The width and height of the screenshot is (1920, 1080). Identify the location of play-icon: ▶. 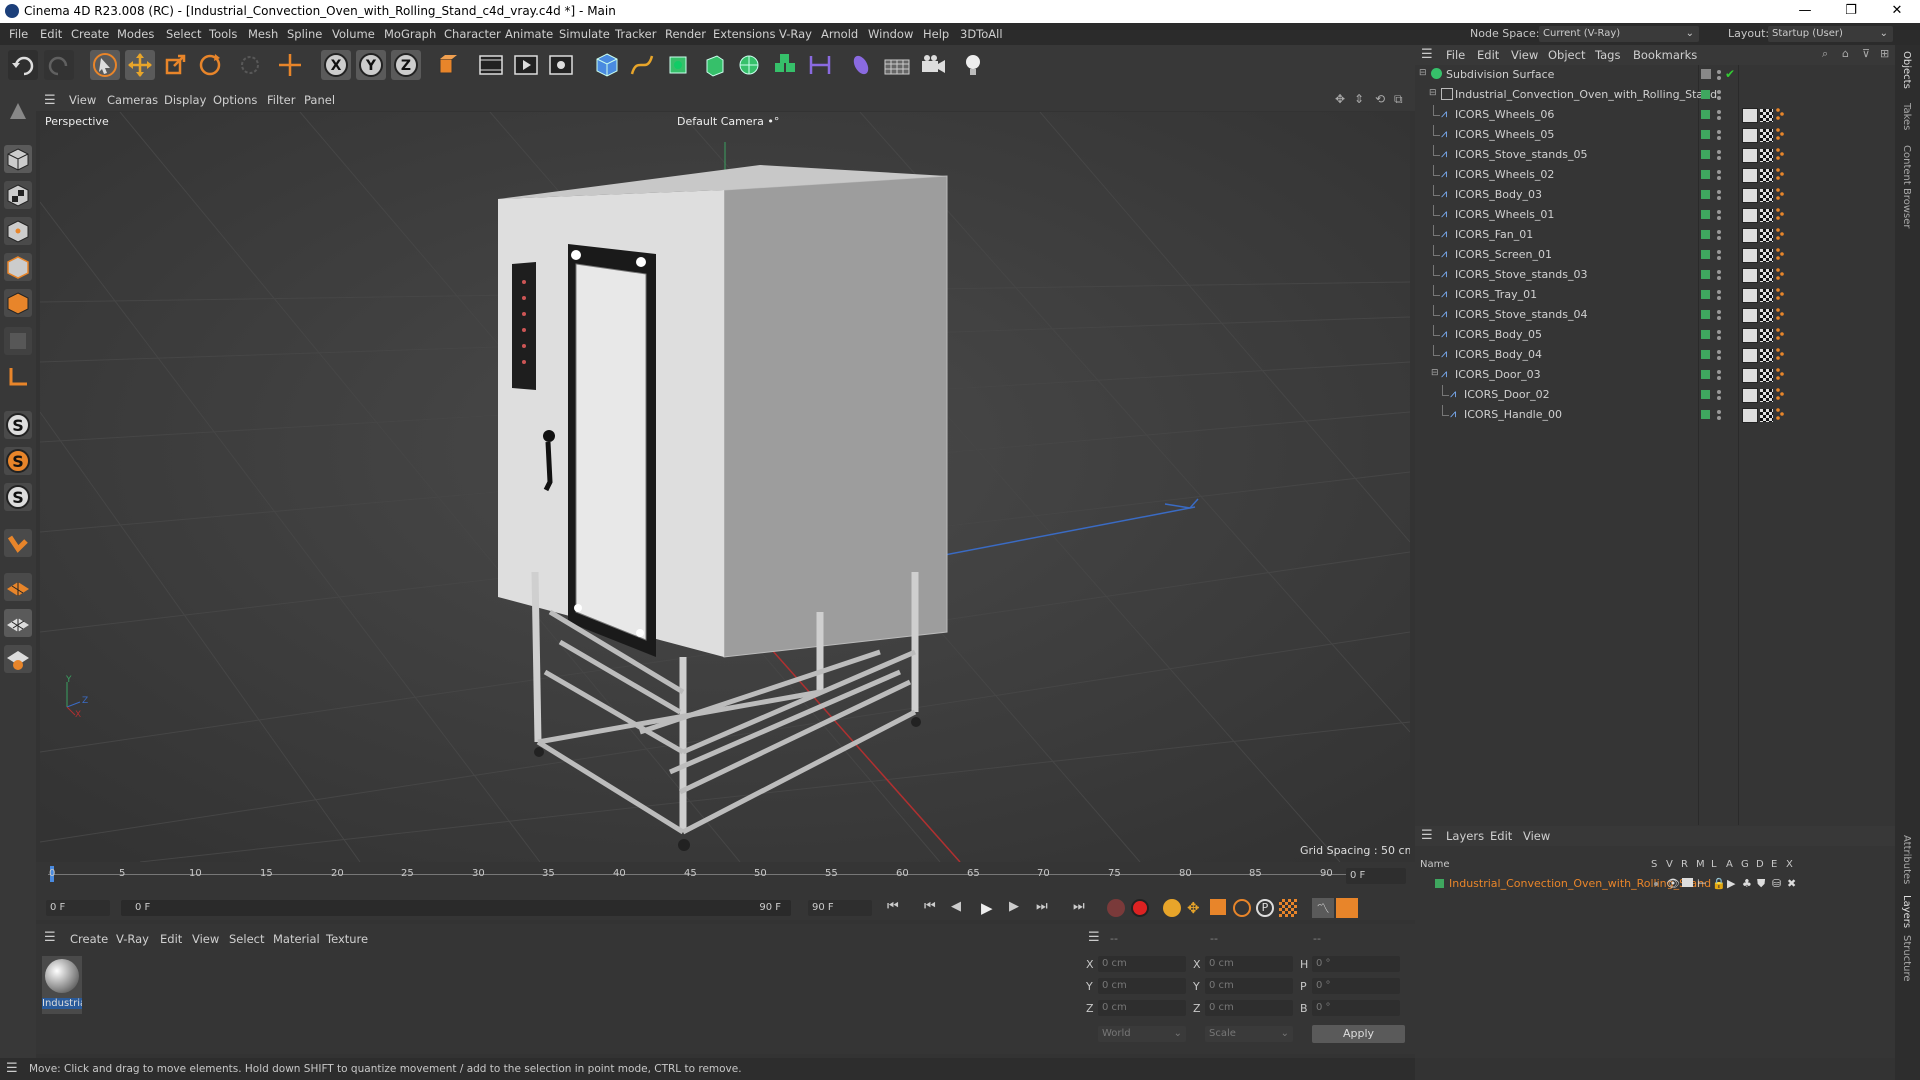
(991, 908).